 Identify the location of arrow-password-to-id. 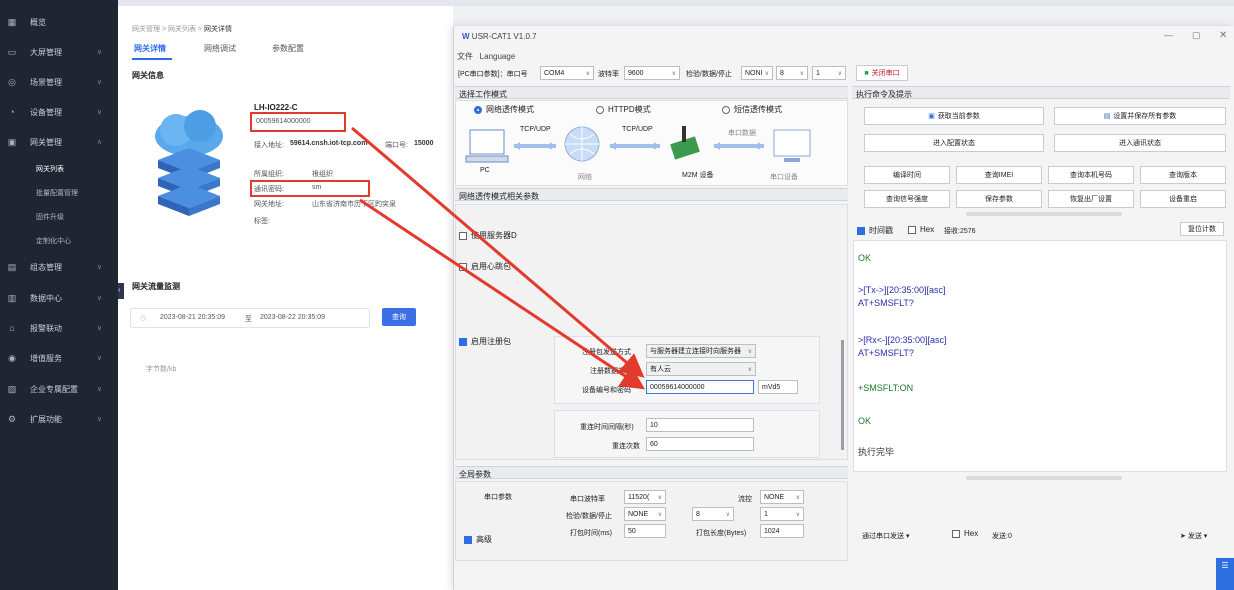
(502, 294).